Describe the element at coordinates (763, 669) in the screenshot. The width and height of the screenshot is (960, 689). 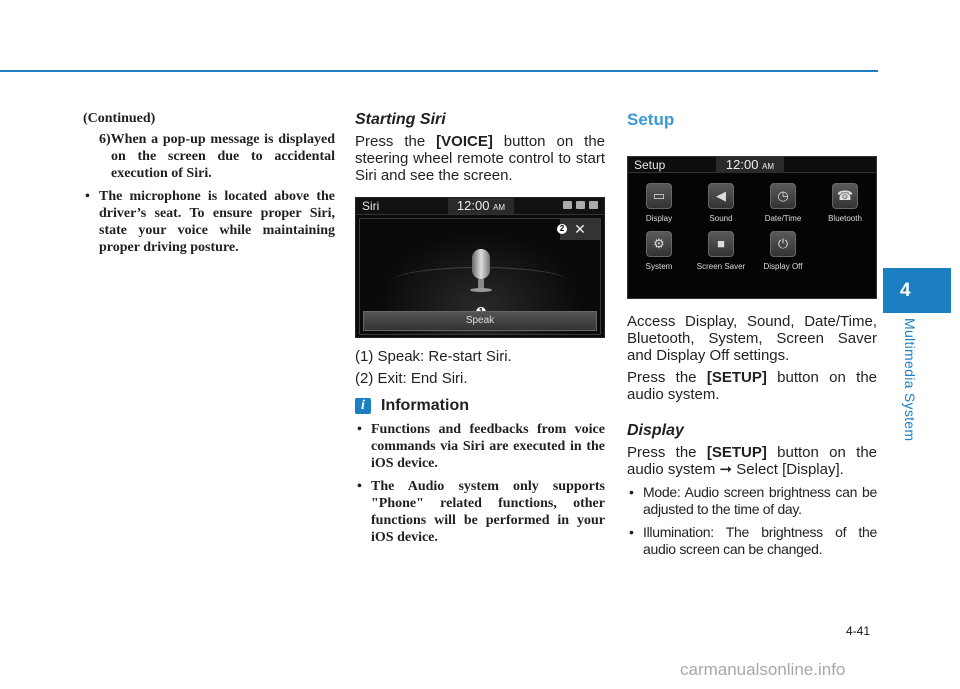
I see `watermark: carmanualsonline.info` at that location.